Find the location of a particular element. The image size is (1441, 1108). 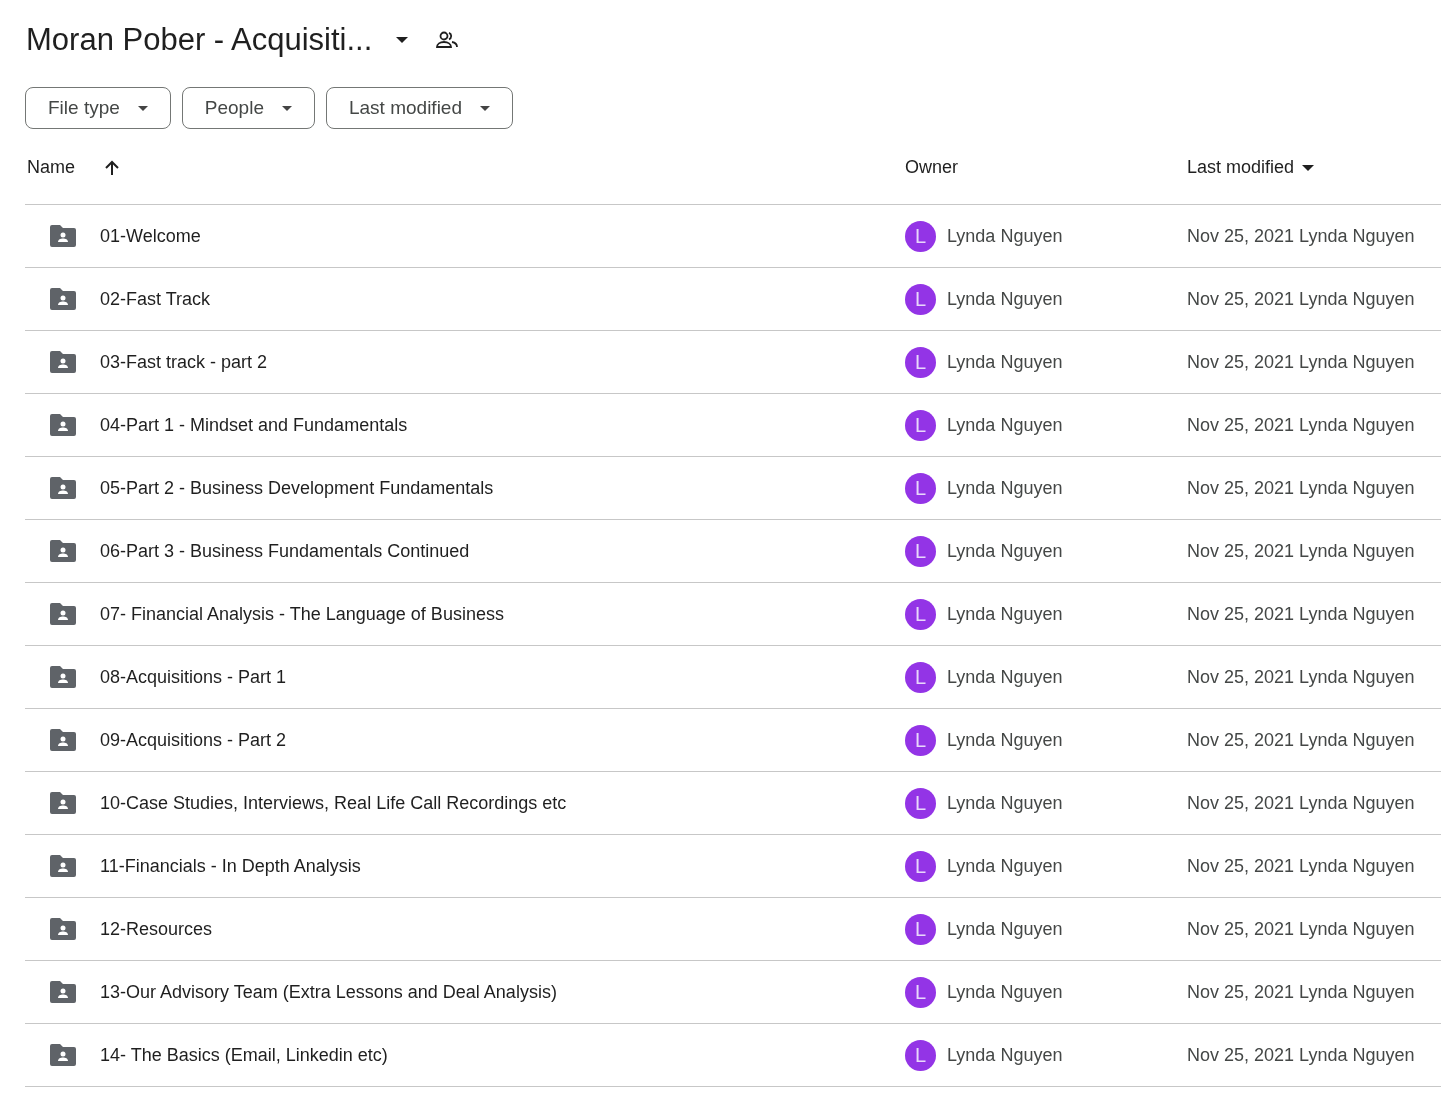

folder-name: 06-Part 3 - Business Fundamentals Continued is located at coordinates (285, 551).